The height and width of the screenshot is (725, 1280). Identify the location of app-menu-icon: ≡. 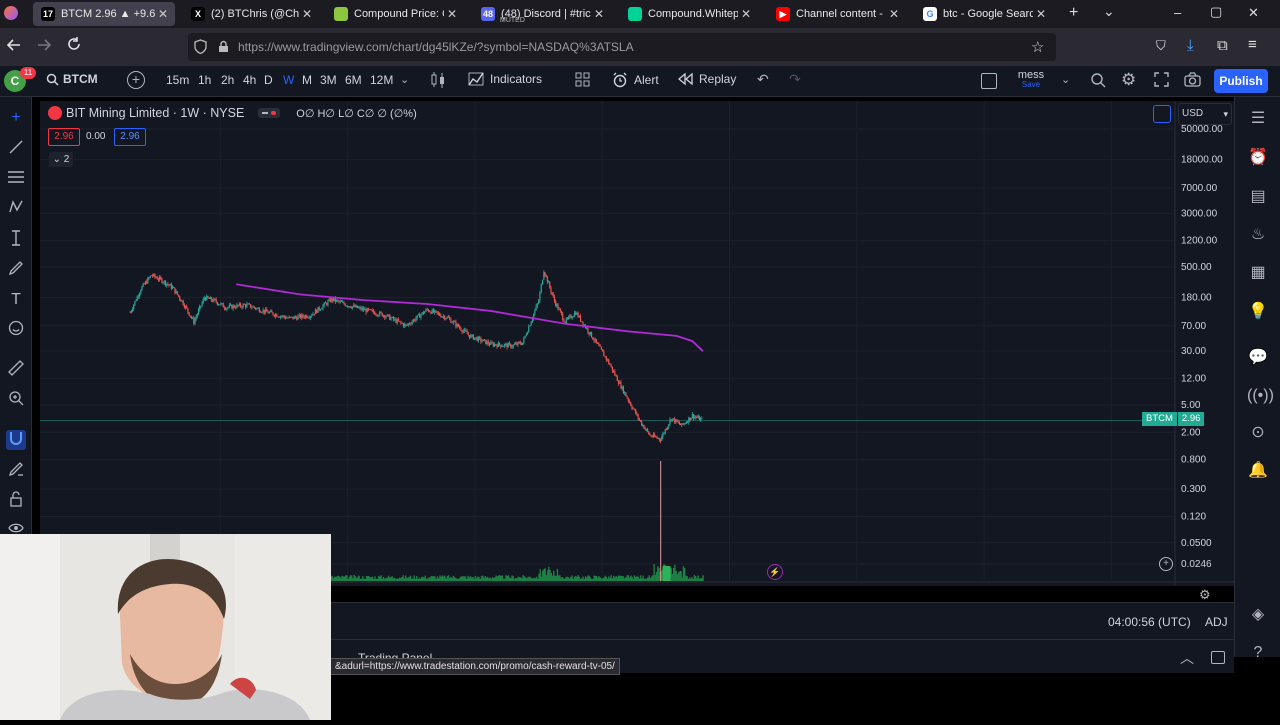
(1252, 44).